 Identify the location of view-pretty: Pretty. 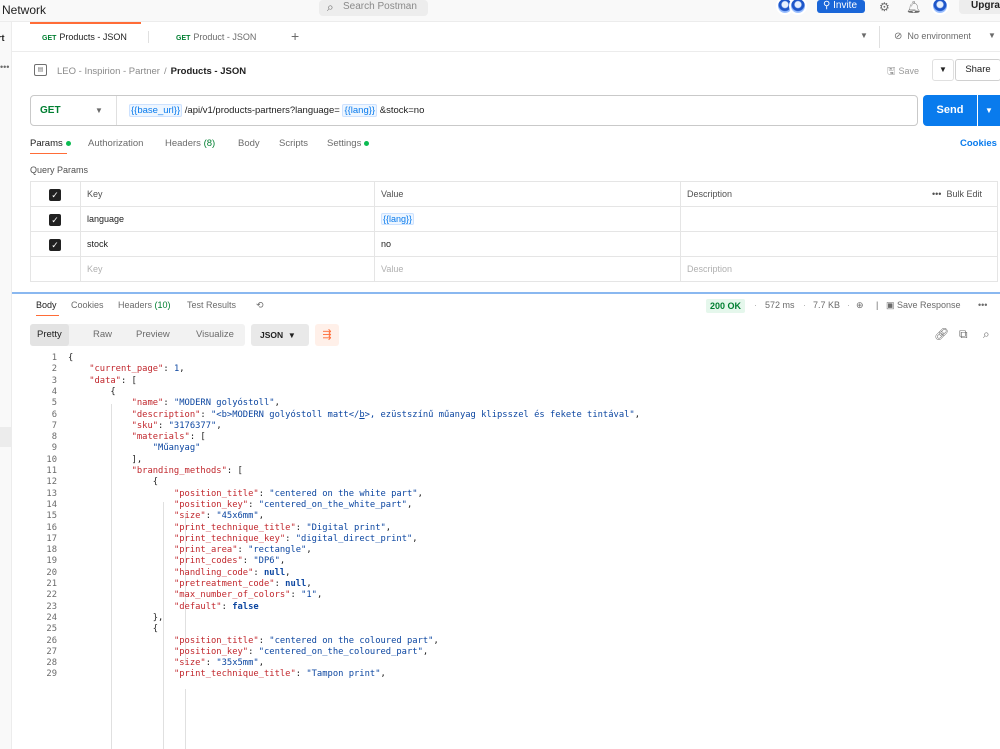
(49, 335).